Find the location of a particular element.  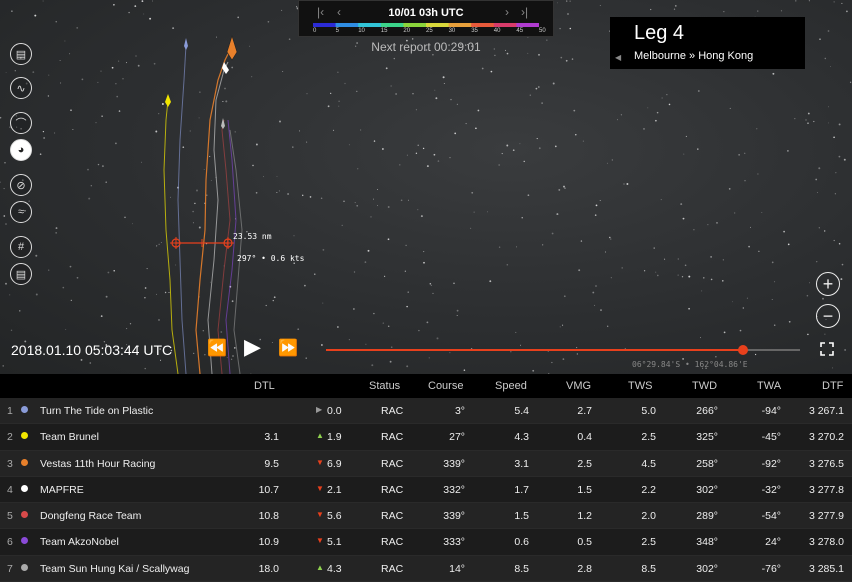

row-speed: 1.7 is located at coordinates (521, 489).